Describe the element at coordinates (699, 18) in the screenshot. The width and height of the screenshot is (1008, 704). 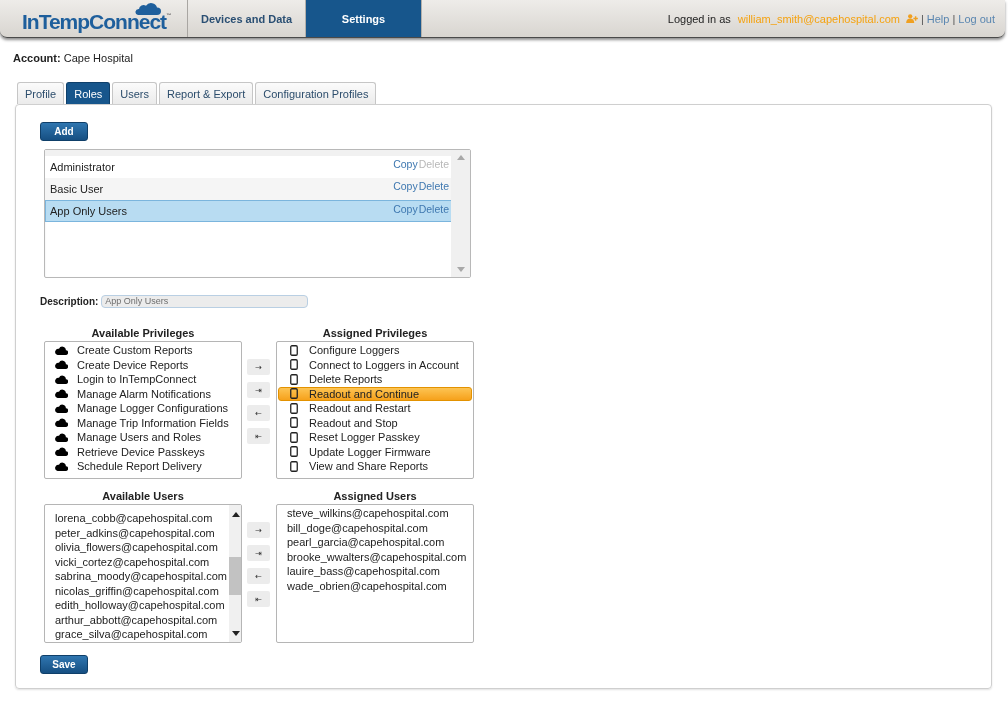
I see `logged-in-label: Logged in as` at that location.